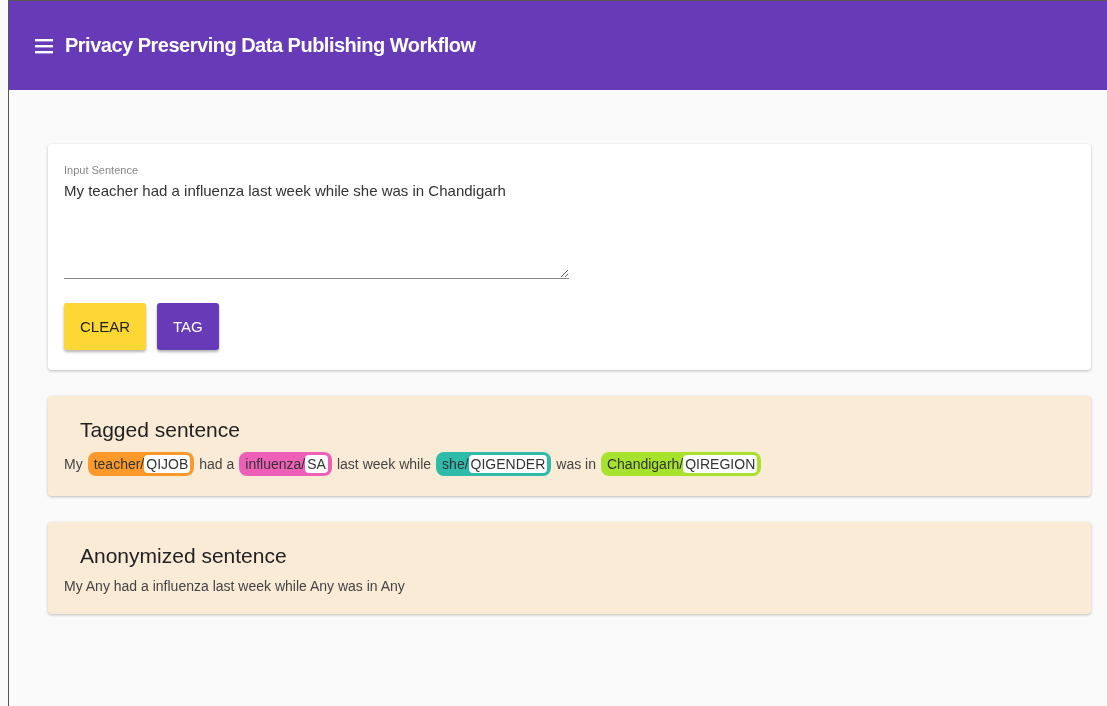 This screenshot has width=1107, height=706. What do you see at coordinates (73, 464) in the screenshot?
I see `sentence-text: My` at bounding box center [73, 464].